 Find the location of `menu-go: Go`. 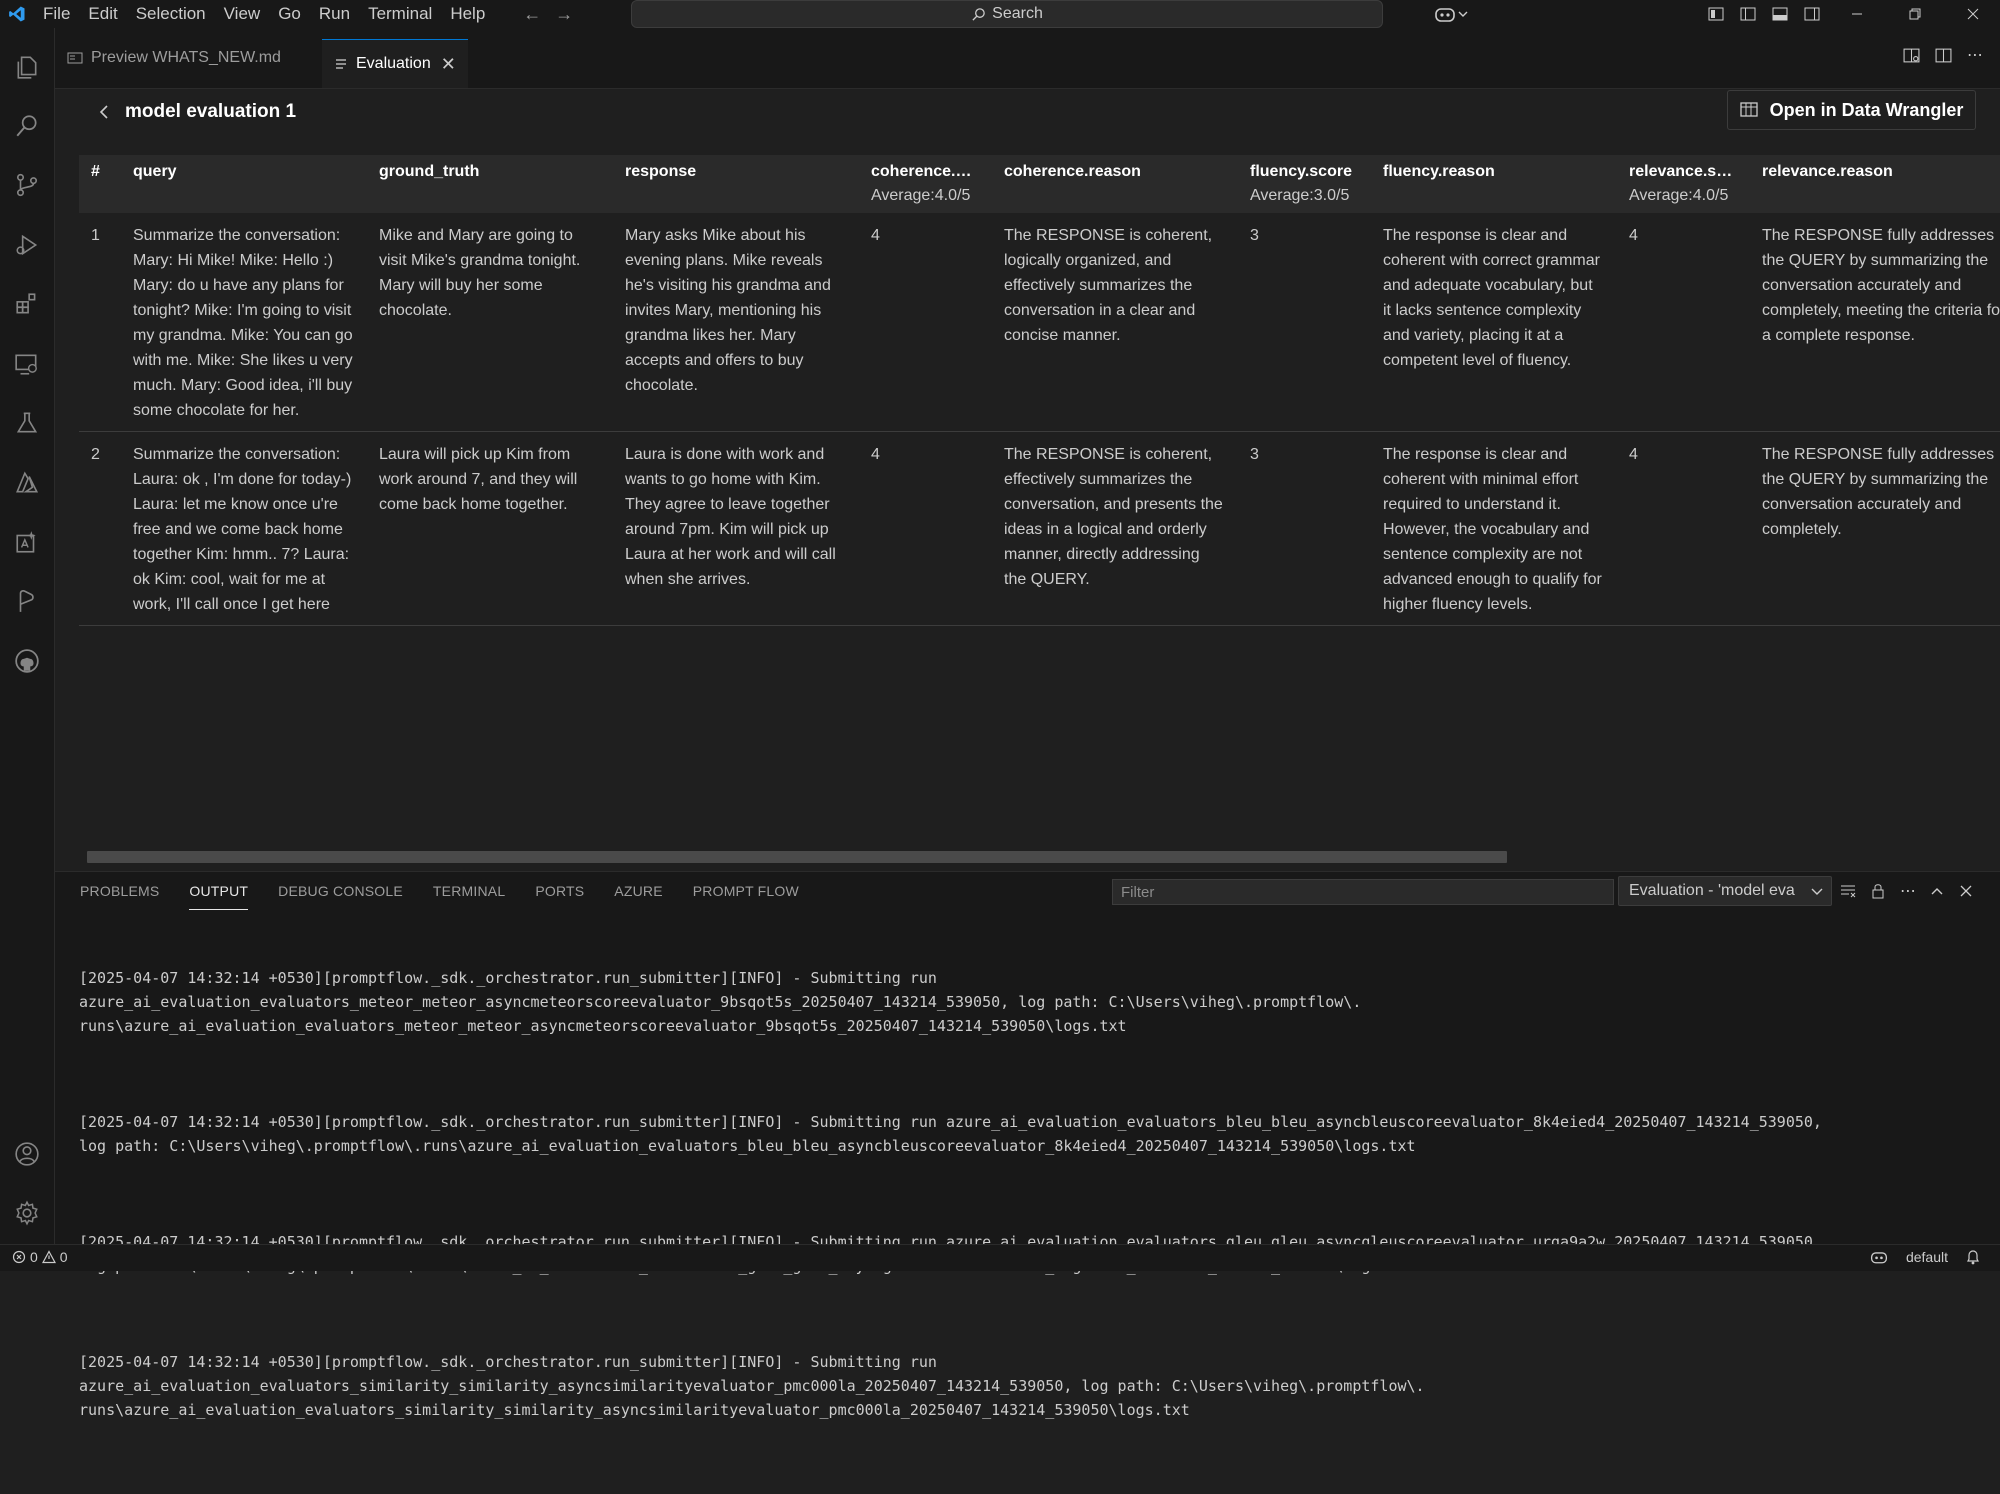

menu-go: Go is located at coordinates (289, 14).